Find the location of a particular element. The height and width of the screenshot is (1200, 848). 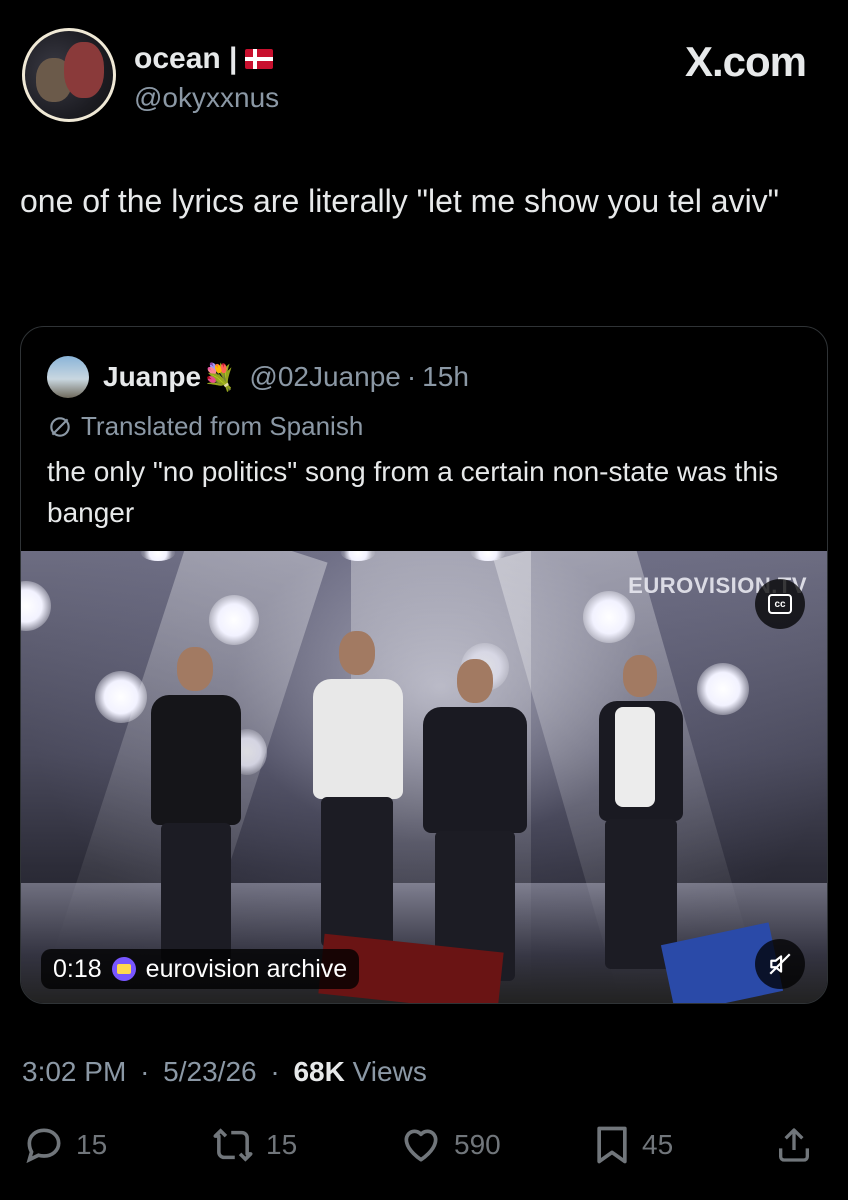

closed-captions-button: cc is located at coordinates (780, 604).